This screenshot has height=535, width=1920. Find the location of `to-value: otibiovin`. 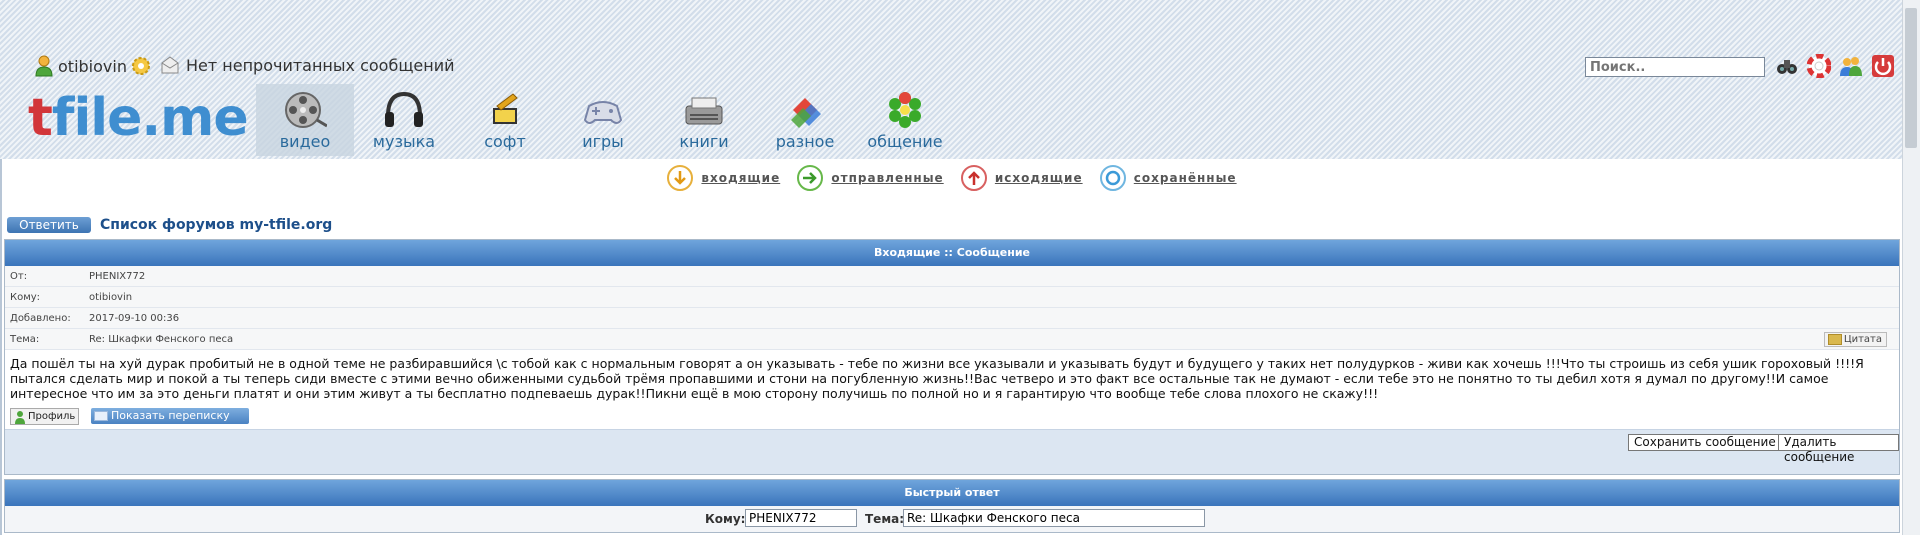

to-value: otibiovin is located at coordinates (111, 297).